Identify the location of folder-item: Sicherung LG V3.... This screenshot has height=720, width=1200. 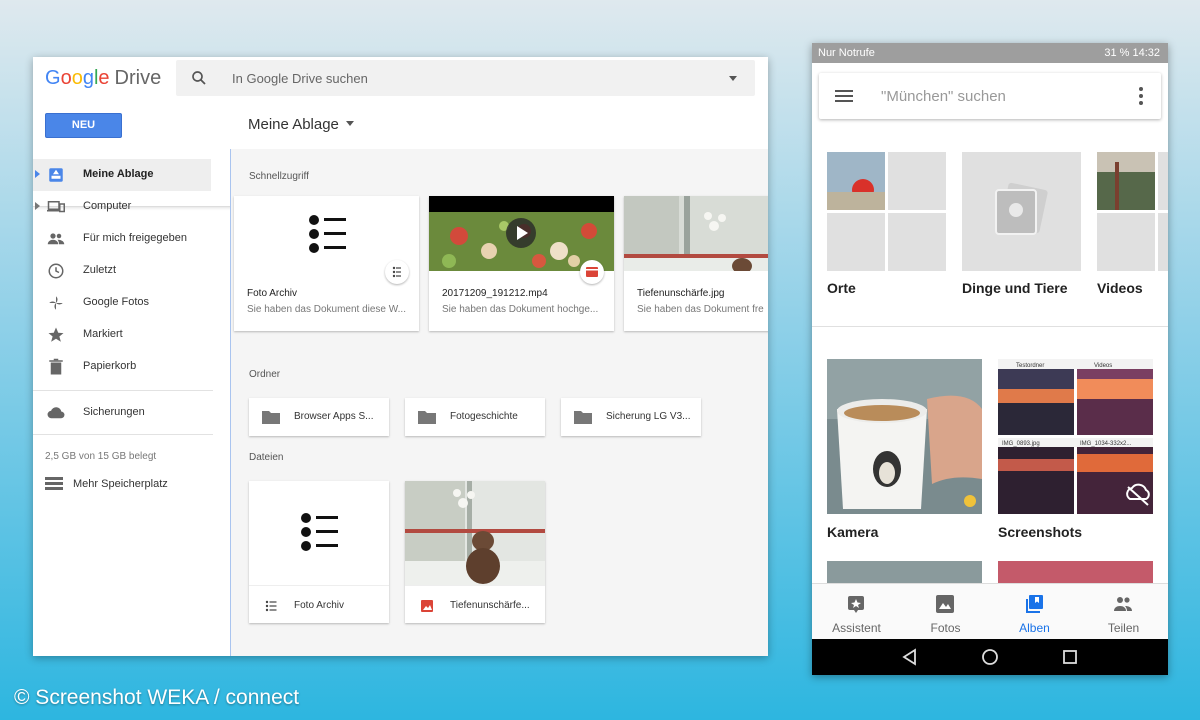
(631, 417).